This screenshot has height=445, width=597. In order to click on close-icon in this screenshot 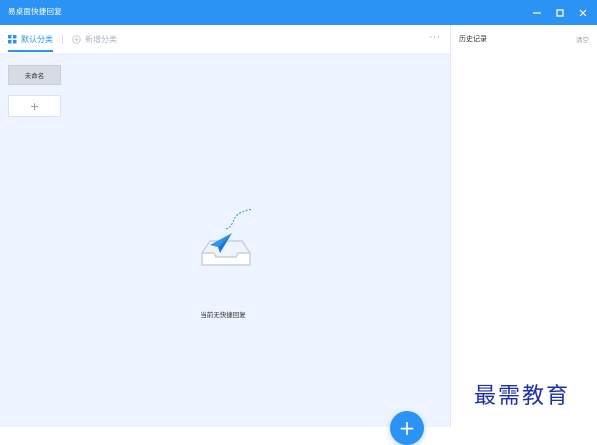, I will do `click(582, 12)`.